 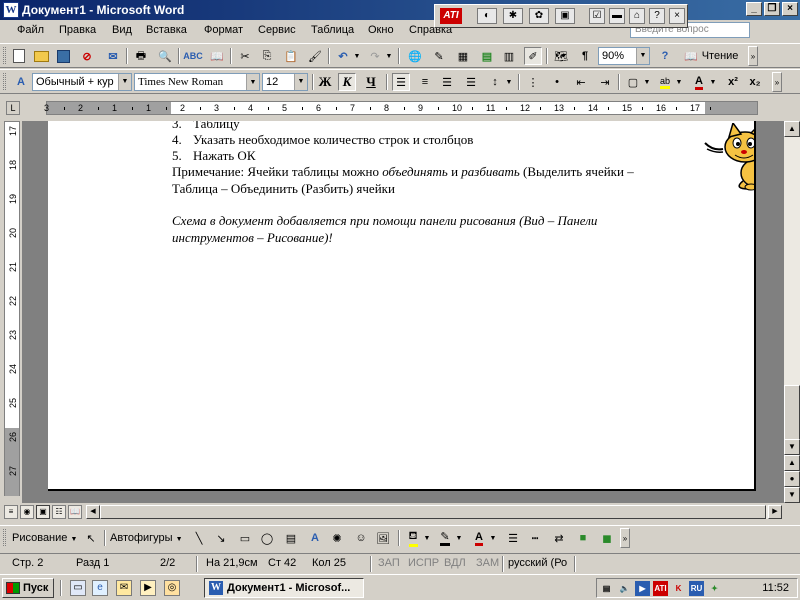 I want to click on borders-icon: ▢, so click(x=633, y=82).